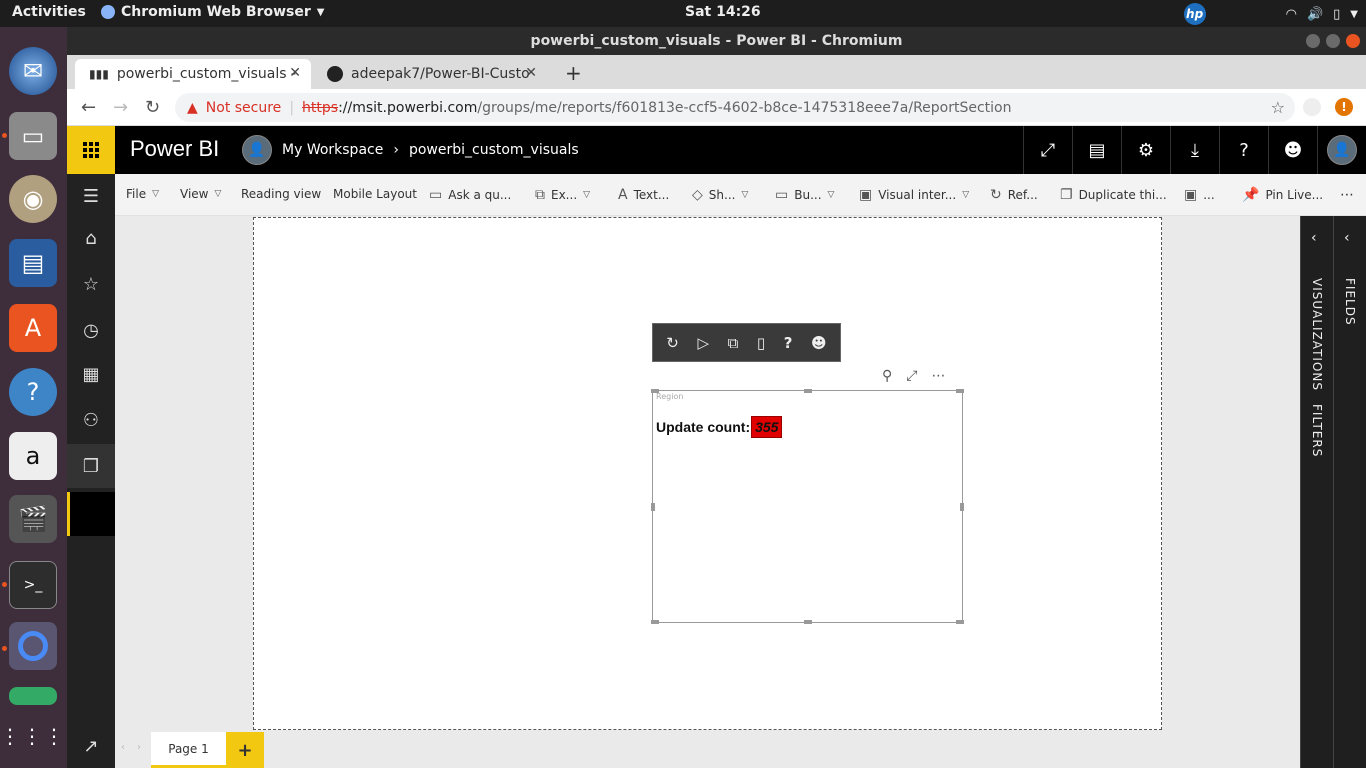 This screenshot has height=768, width=1366. I want to click on pin-visual-icon: ⚲, so click(887, 376).